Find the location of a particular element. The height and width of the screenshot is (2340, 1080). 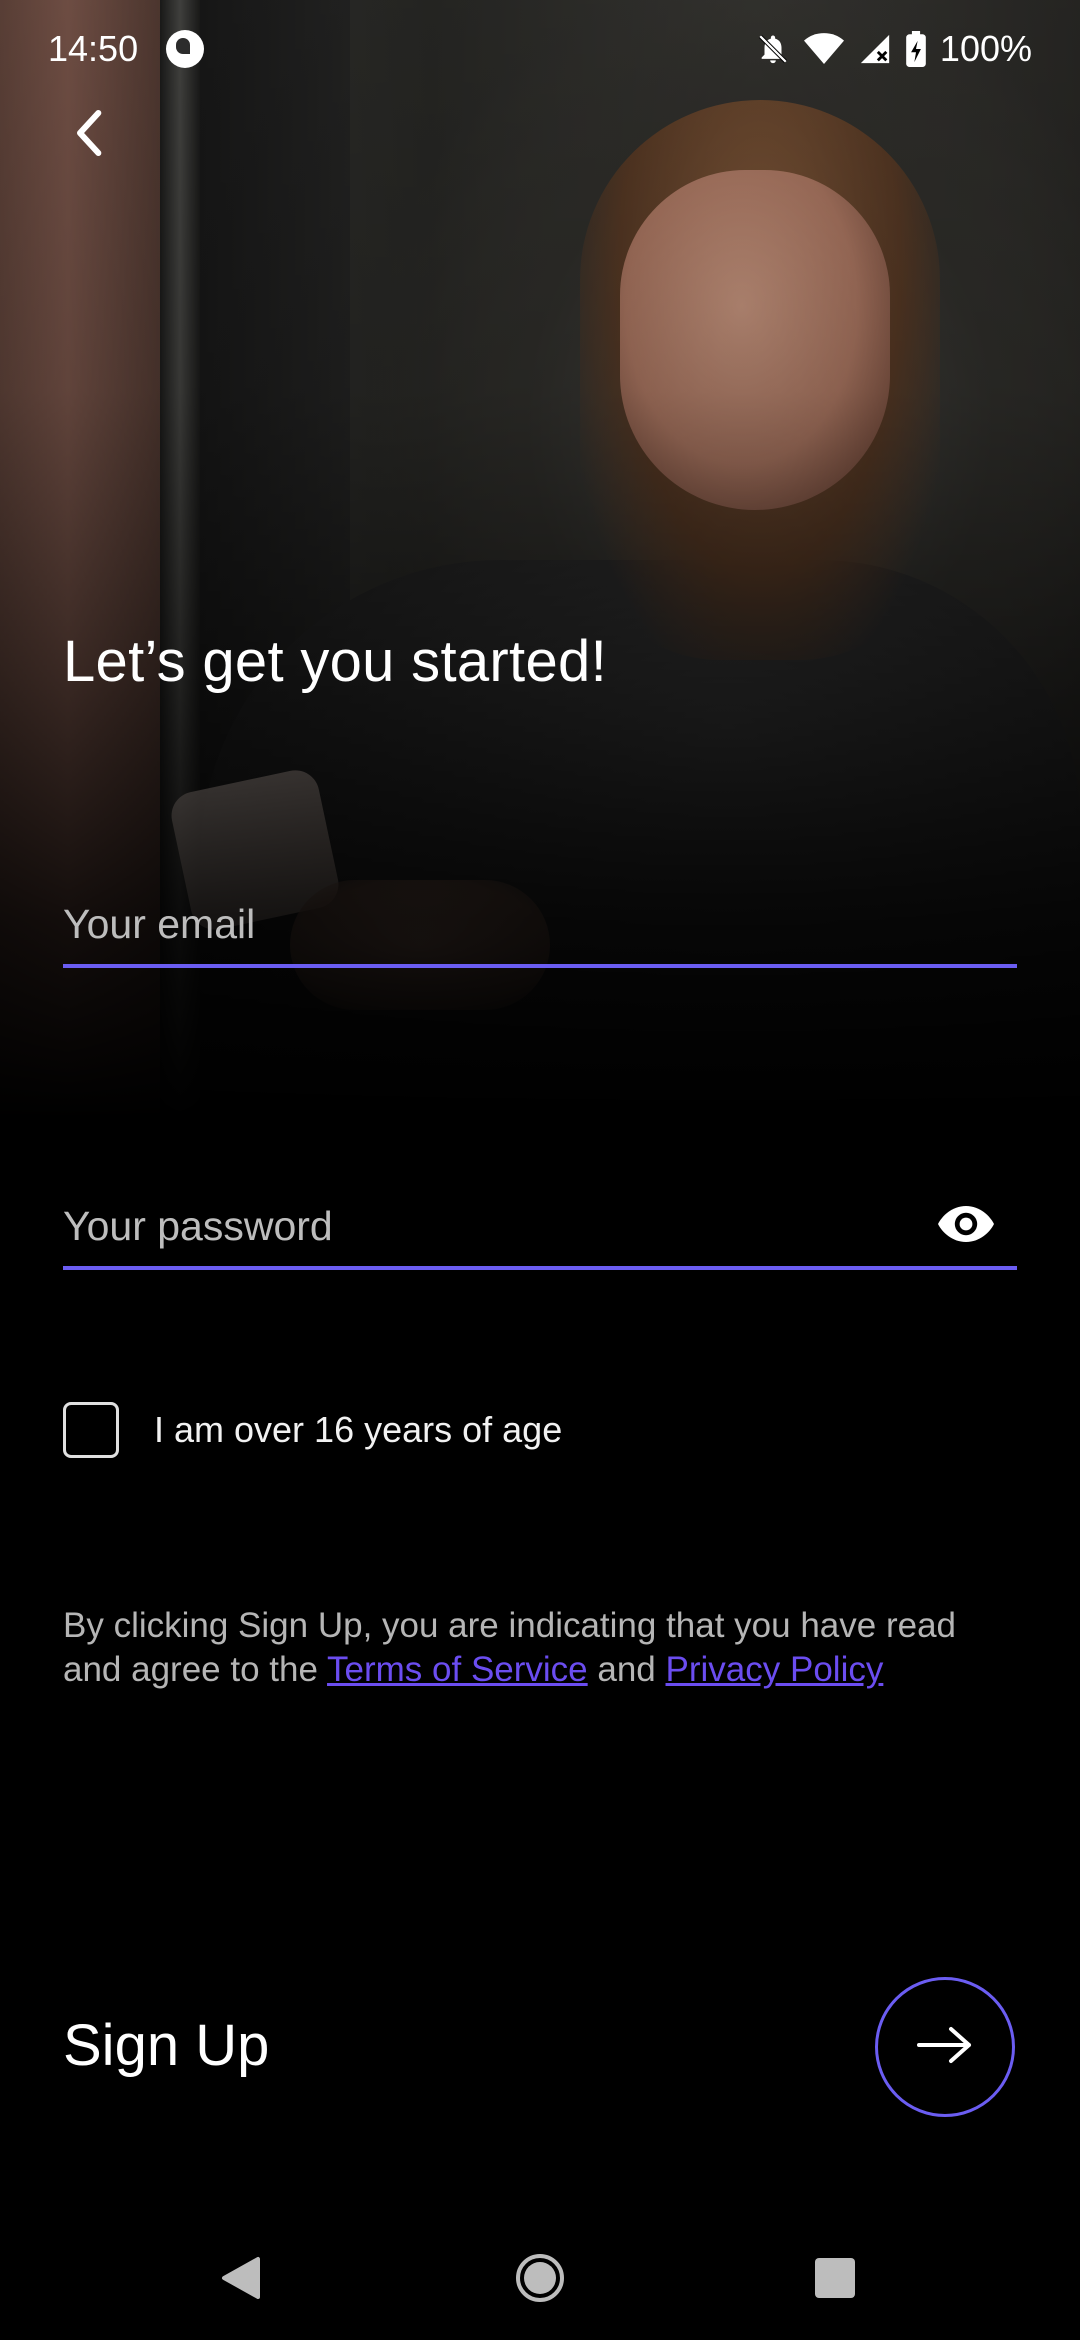

chevron-left-icon is located at coordinates (90, 135).